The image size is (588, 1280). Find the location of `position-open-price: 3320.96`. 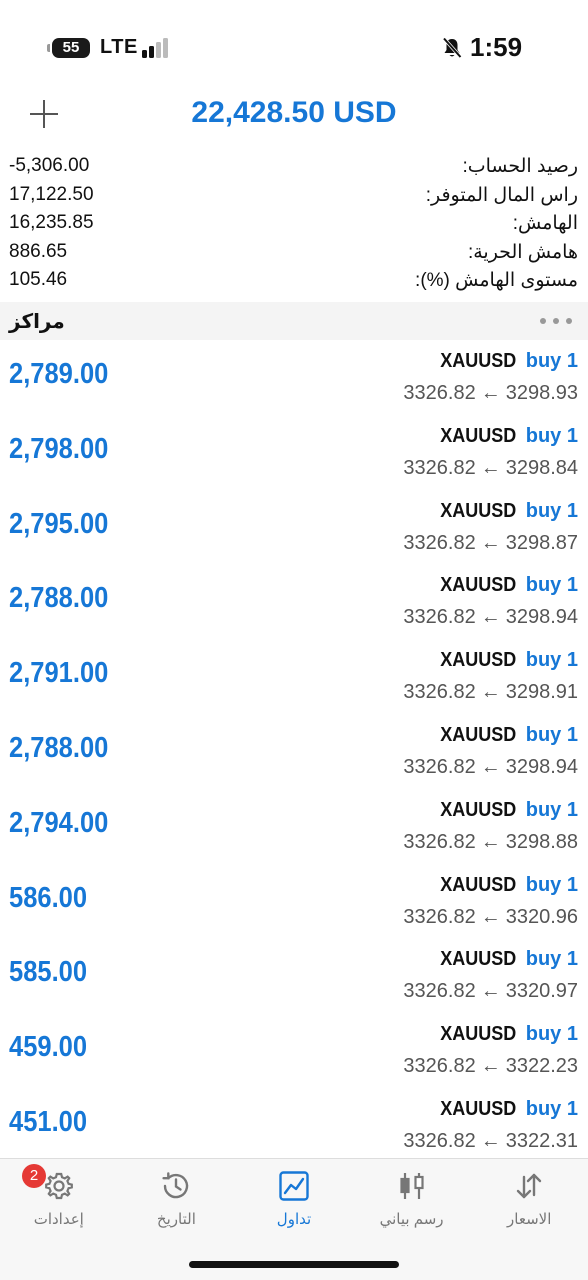

position-open-price: 3320.96 is located at coordinates (541, 916).